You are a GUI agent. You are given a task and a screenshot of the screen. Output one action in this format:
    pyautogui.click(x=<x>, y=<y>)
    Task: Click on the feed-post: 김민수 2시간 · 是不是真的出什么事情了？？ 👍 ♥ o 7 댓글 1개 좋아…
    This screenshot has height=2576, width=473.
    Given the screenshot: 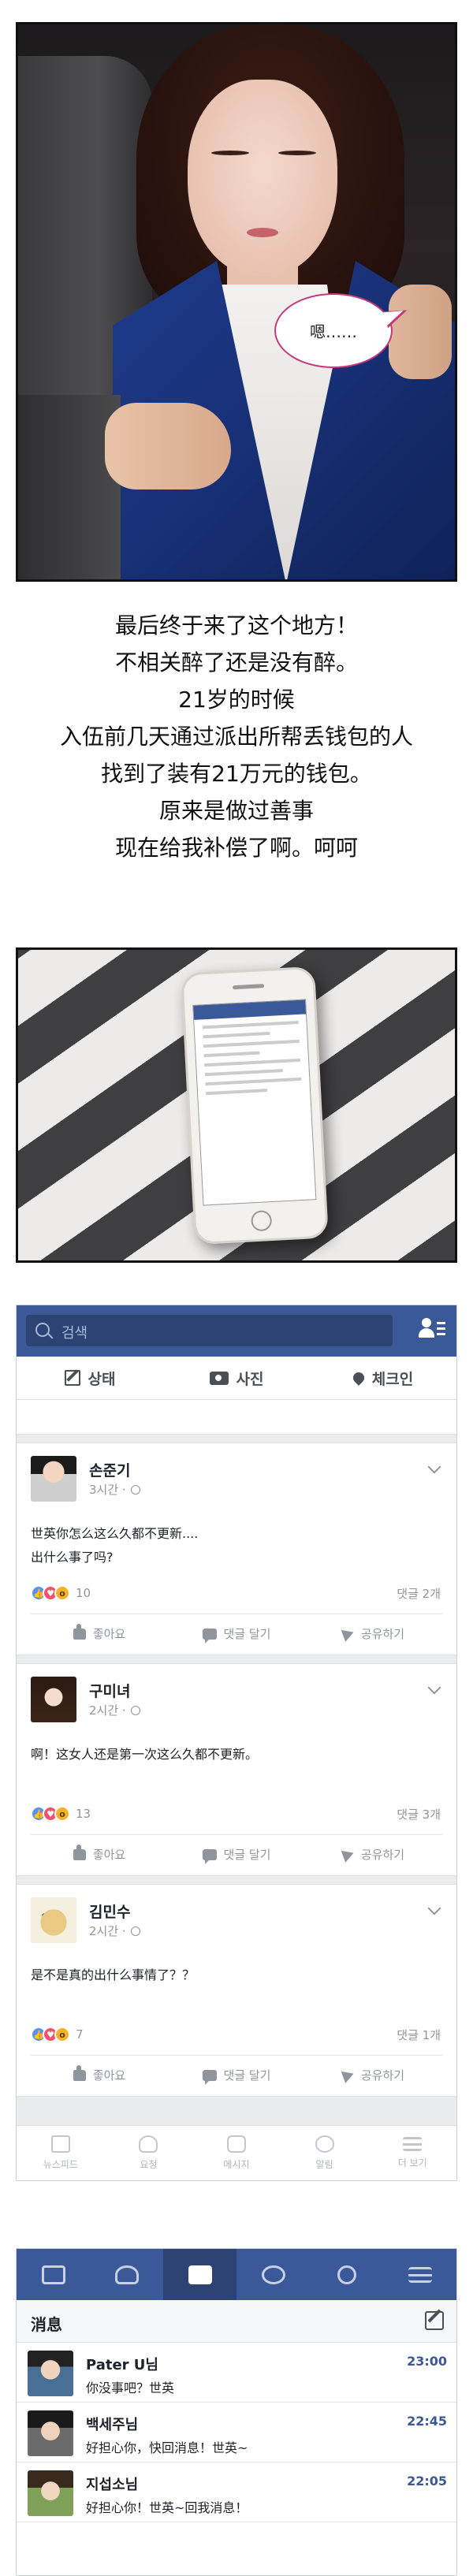 What is the action you would take?
    pyautogui.click(x=236, y=1990)
    